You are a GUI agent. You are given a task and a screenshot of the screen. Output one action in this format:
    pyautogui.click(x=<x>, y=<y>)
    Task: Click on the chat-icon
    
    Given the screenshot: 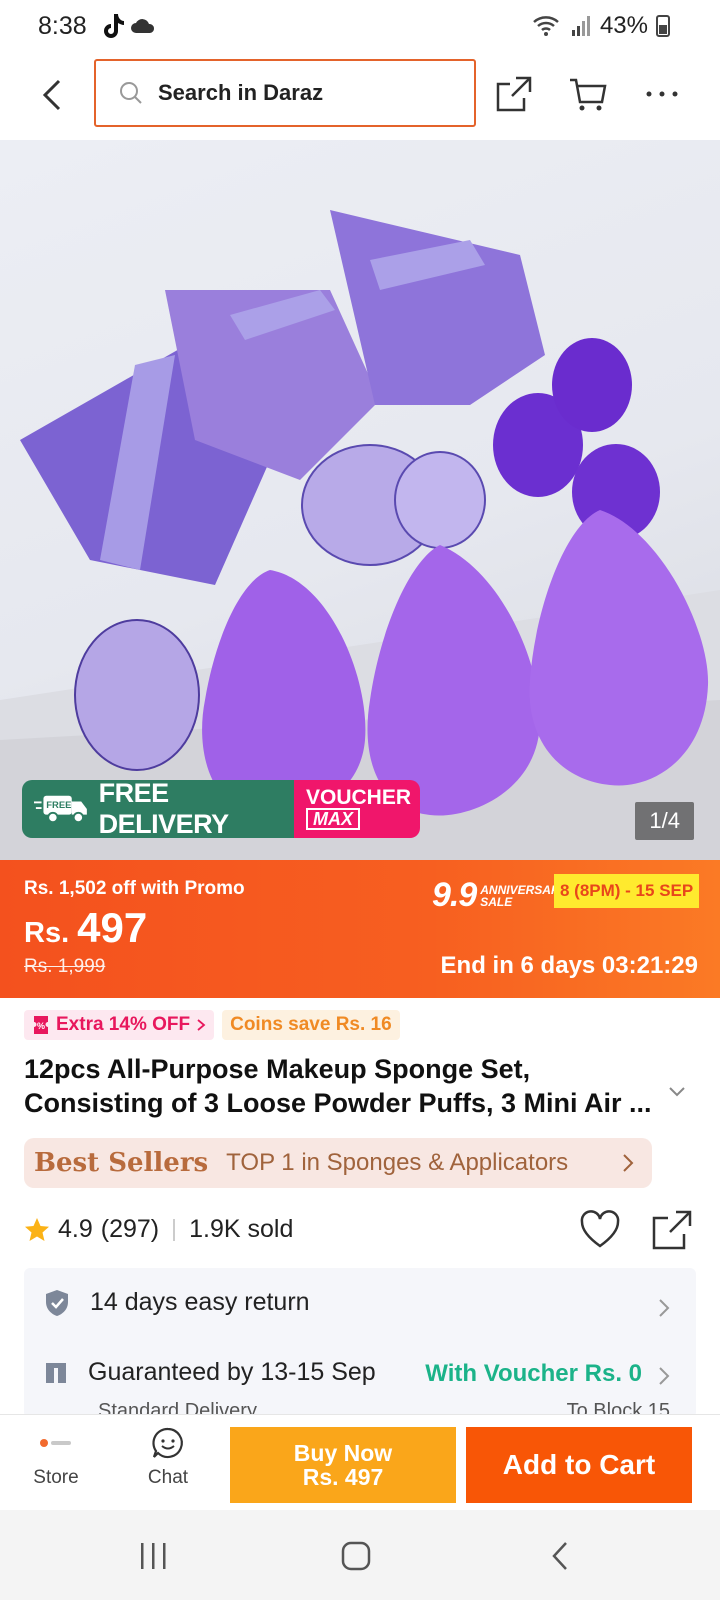 What is the action you would take?
    pyautogui.click(x=168, y=1443)
    